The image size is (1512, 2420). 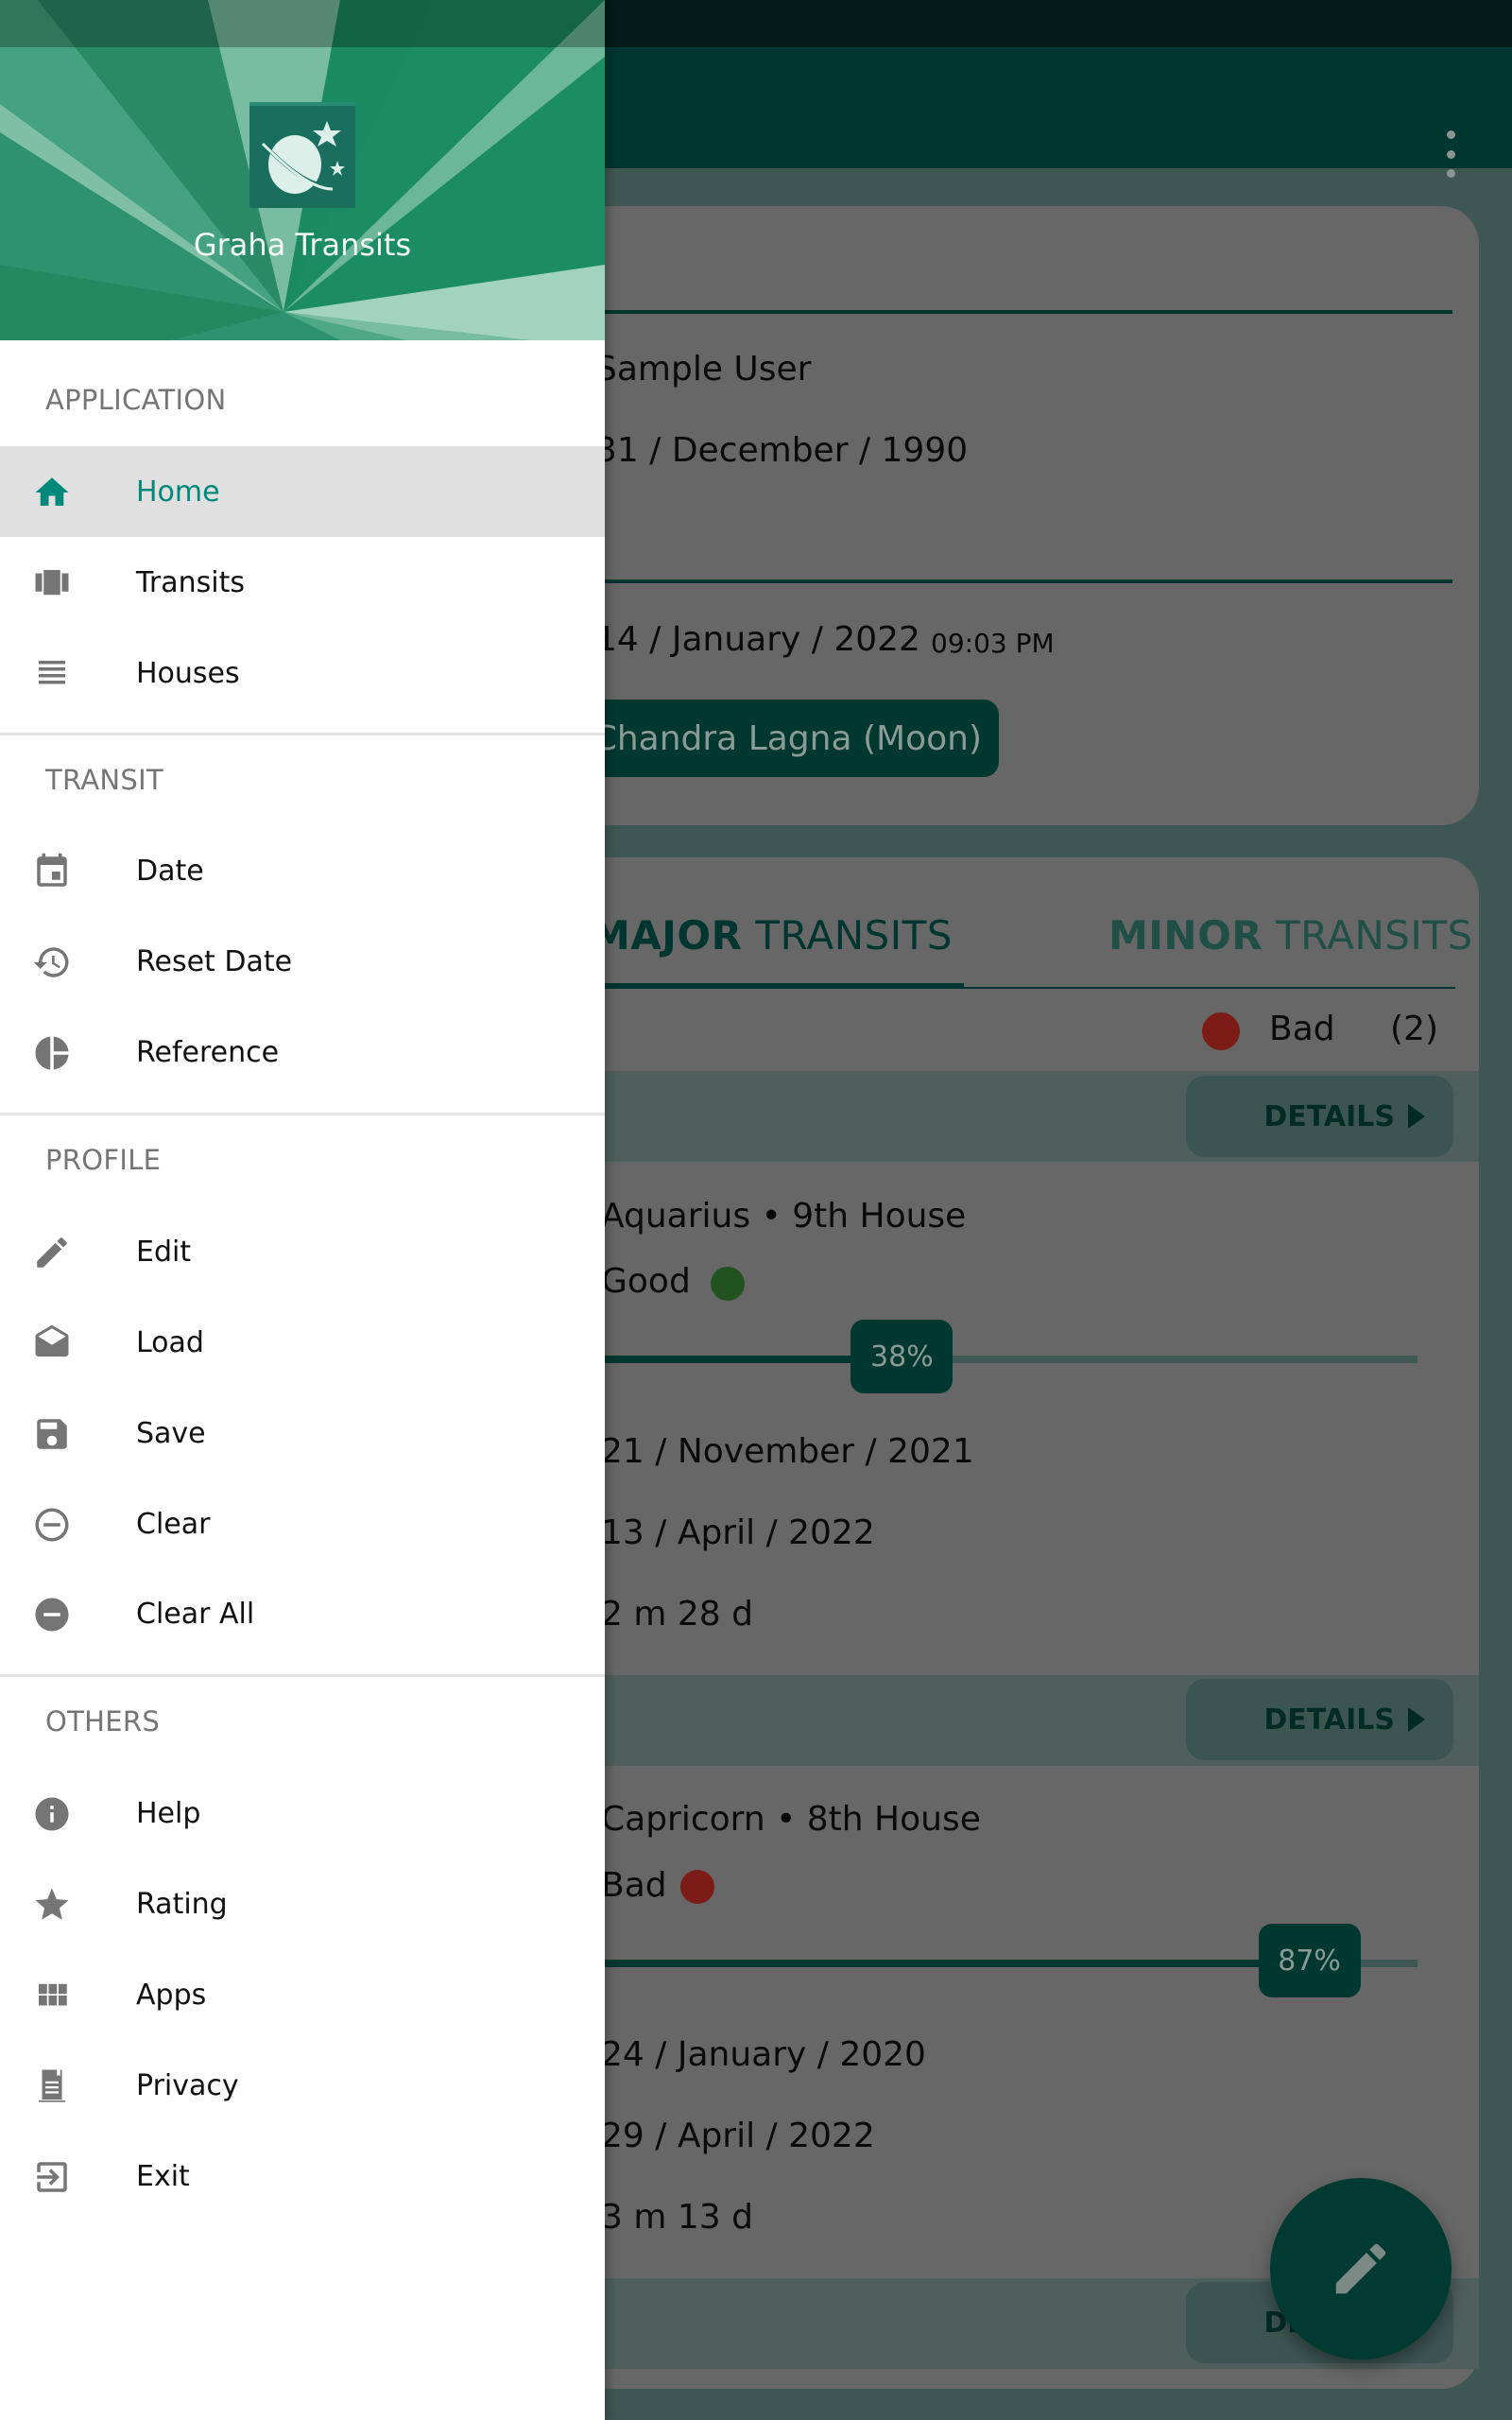 What do you see at coordinates (646, 1281) in the screenshot?
I see `transit-status: Good` at bounding box center [646, 1281].